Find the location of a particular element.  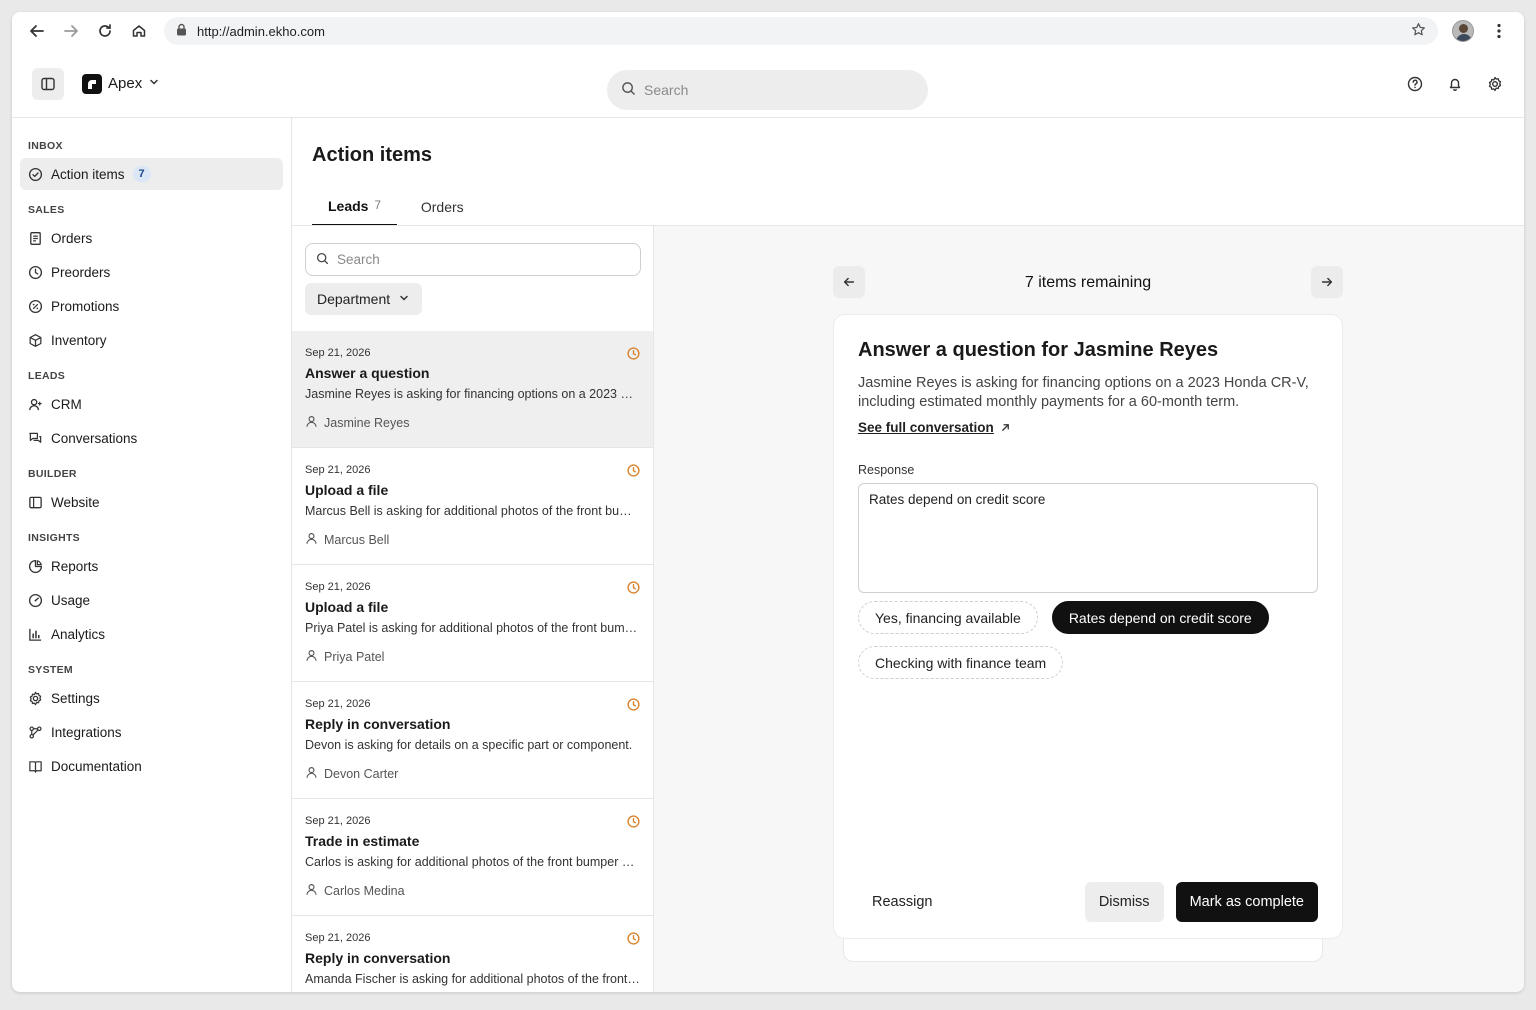

sidebar-section-inbox: INBOX is located at coordinates (45, 146).